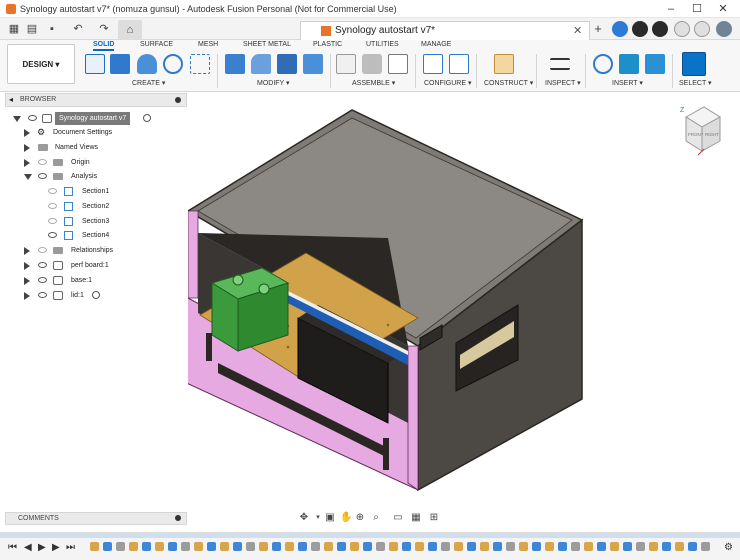 Image resolution: width=740 pixels, height=560 pixels. Describe the element at coordinates (103, 280) in the screenshot. I see `tree-item: base:1` at that location.